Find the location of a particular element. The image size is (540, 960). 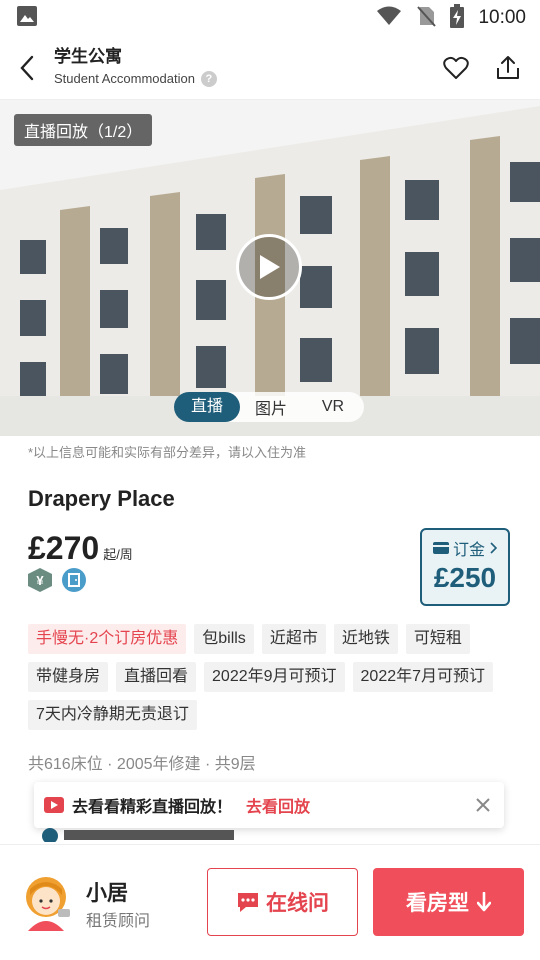

toast-close-button is located at coordinates (483, 805).